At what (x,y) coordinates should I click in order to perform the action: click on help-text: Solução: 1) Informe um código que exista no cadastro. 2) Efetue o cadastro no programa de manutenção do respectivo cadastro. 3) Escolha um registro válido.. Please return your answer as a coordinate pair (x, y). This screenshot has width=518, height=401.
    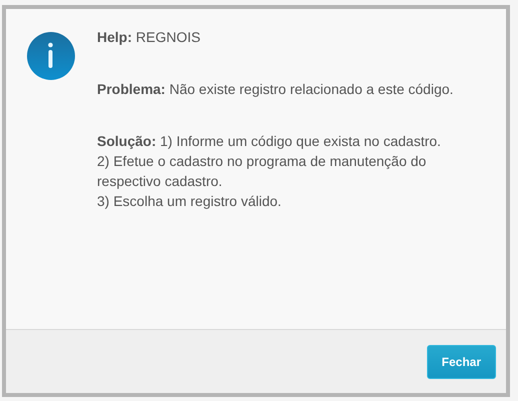
    Looking at the image, I should click on (269, 171).